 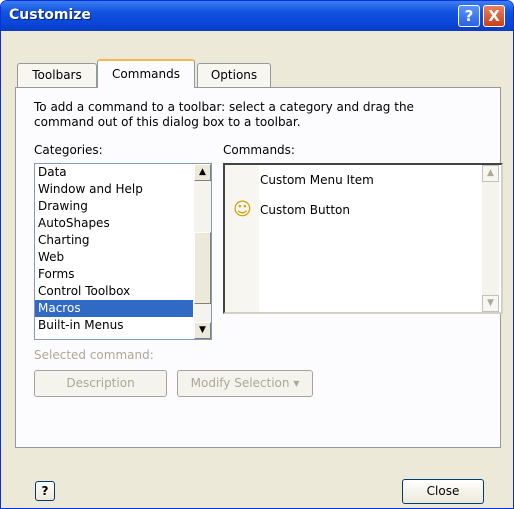 What do you see at coordinates (242, 238) in the screenshot?
I see `icon-gutter` at bounding box center [242, 238].